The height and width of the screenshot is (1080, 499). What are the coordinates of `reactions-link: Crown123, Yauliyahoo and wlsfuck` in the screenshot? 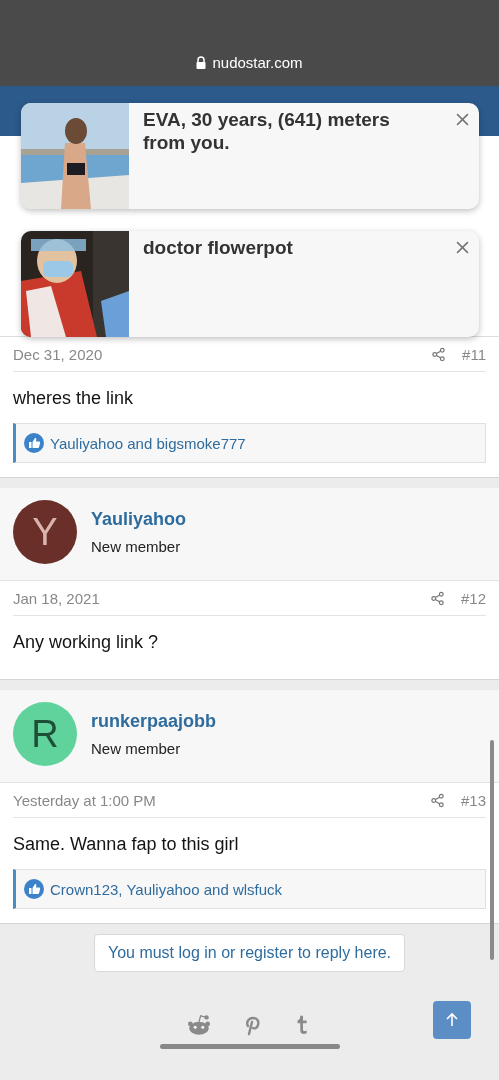 It's located at (166, 889).